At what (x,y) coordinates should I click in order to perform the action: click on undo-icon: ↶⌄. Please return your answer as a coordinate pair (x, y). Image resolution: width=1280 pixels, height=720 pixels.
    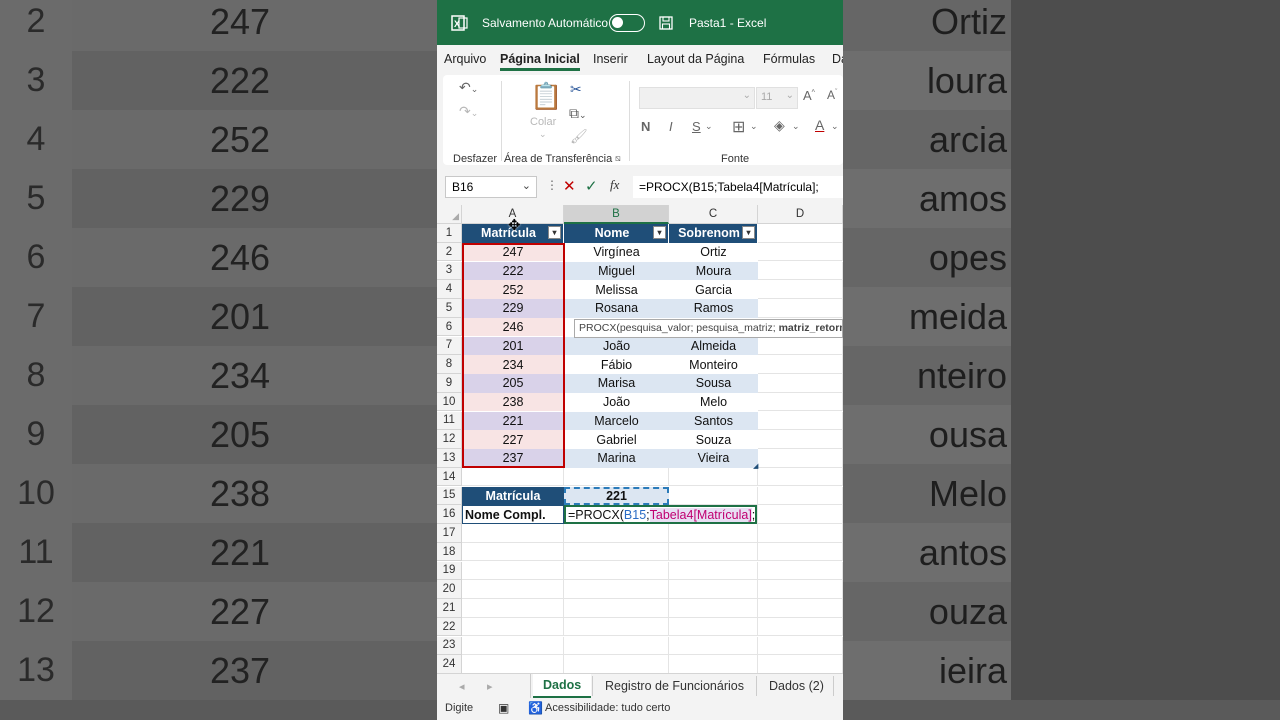
    Looking at the image, I should click on (468, 87).